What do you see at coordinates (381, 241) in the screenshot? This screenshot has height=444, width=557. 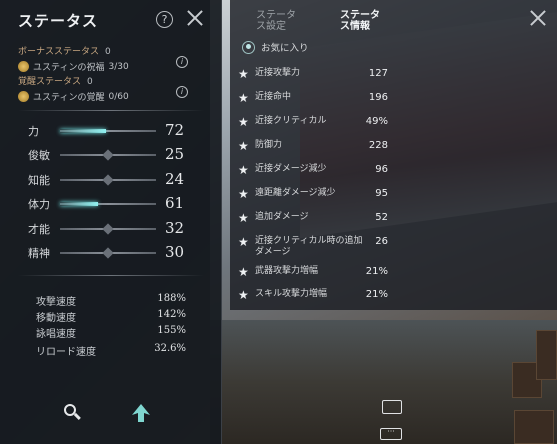 I see `detail-value: 26` at bounding box center [381, 241].